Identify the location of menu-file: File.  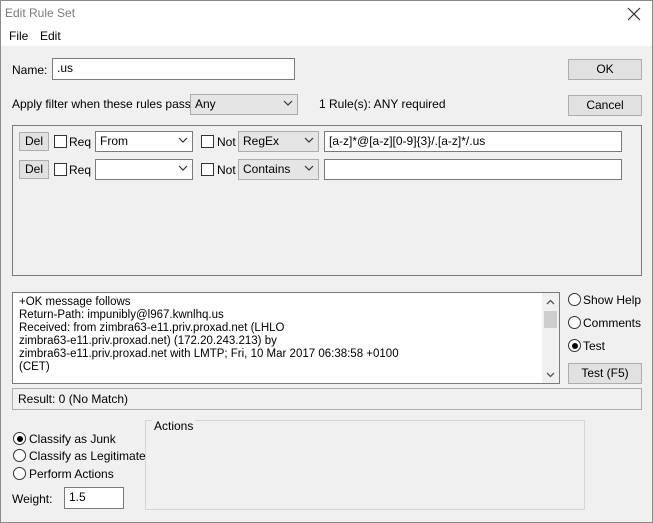
(18, 36).